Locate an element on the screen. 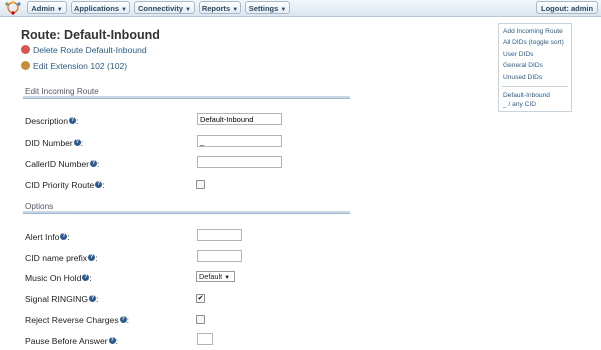  menu-admin-label: Admin is located at coordinates (43, 8).